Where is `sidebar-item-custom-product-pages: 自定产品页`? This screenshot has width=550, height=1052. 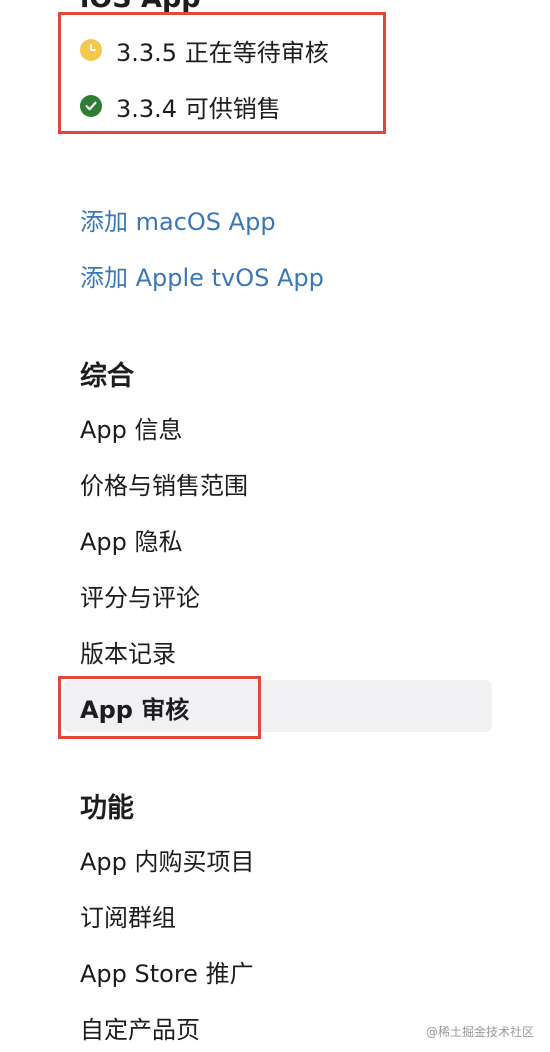 sidebar-item-custom-product-pages: 自定产品页 is located at coordinates (140, 1027).